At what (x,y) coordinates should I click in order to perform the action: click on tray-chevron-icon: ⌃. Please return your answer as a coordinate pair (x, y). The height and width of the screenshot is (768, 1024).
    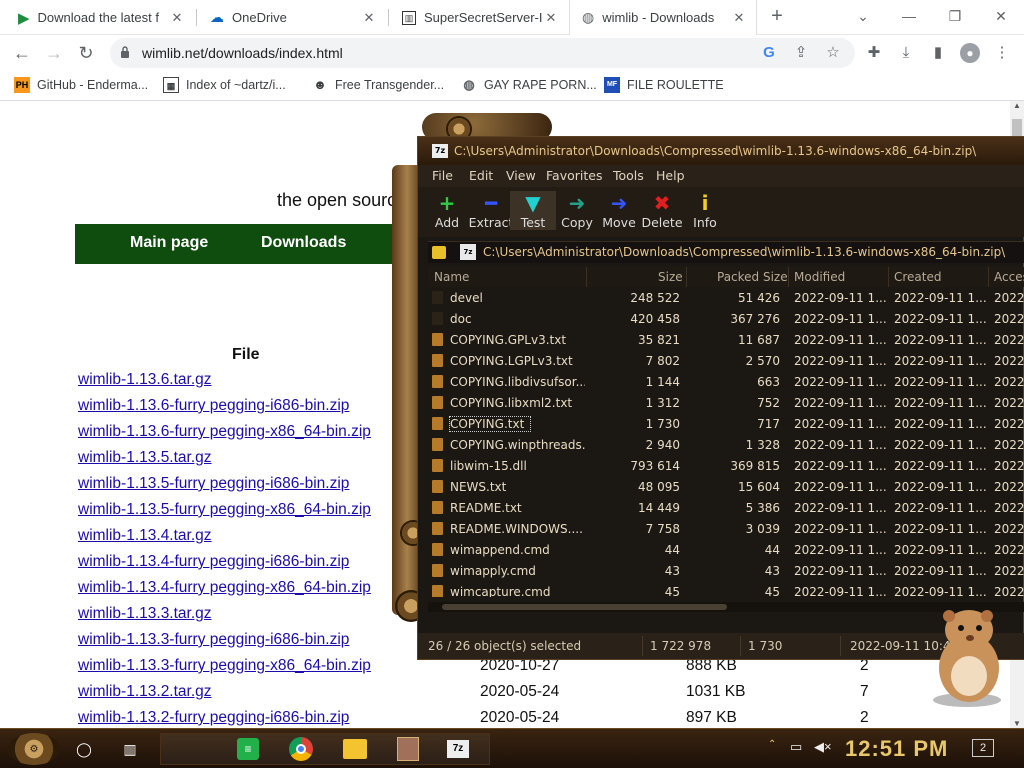
    Looking at the image, I should click on (772, 744).